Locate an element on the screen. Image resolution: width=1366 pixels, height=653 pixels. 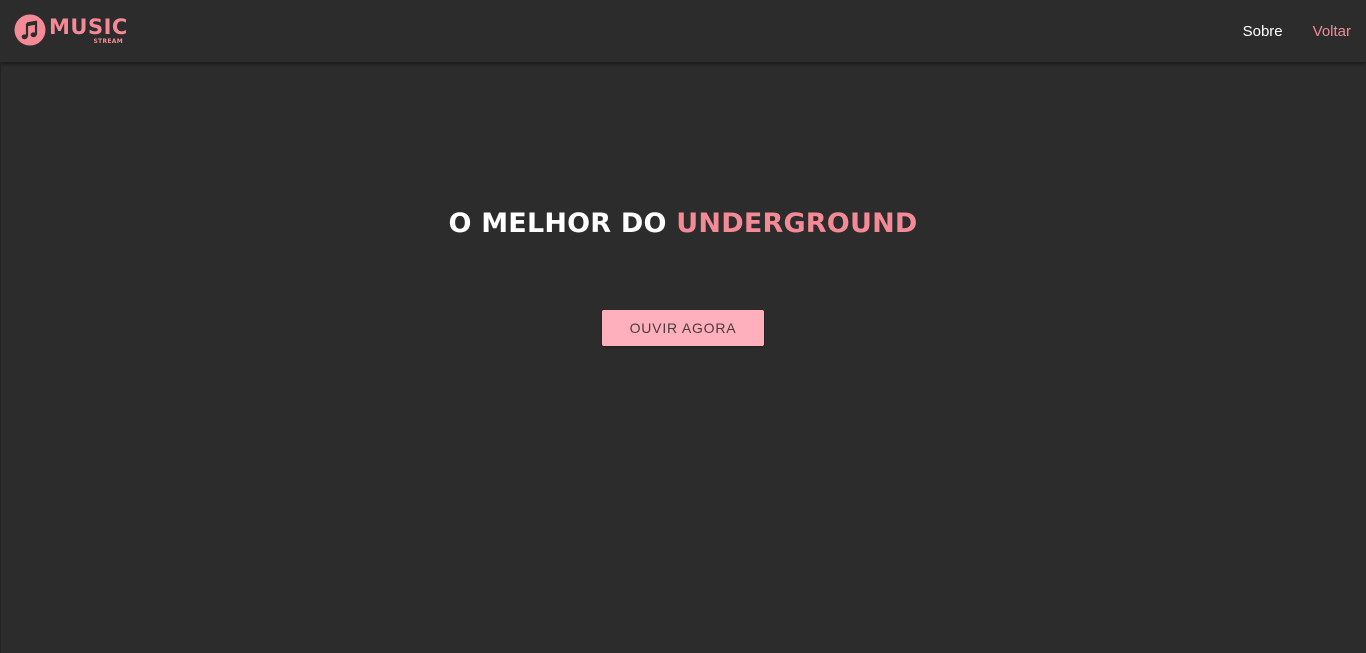
nav-links: Sobre Voltar is located at coordinates (1282, 31).